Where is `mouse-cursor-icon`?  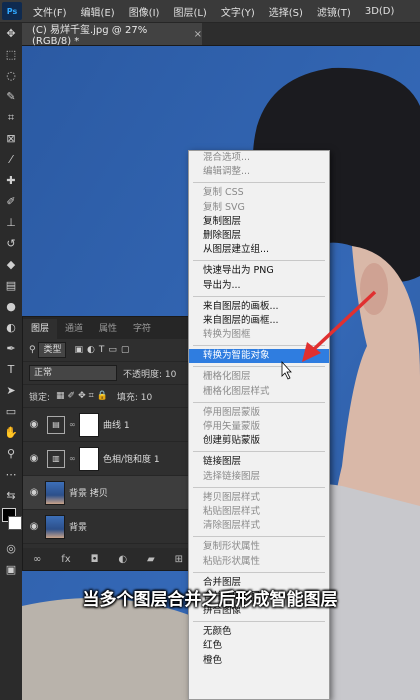
mouse-cursor-icon is located at coordinates (286, 370).